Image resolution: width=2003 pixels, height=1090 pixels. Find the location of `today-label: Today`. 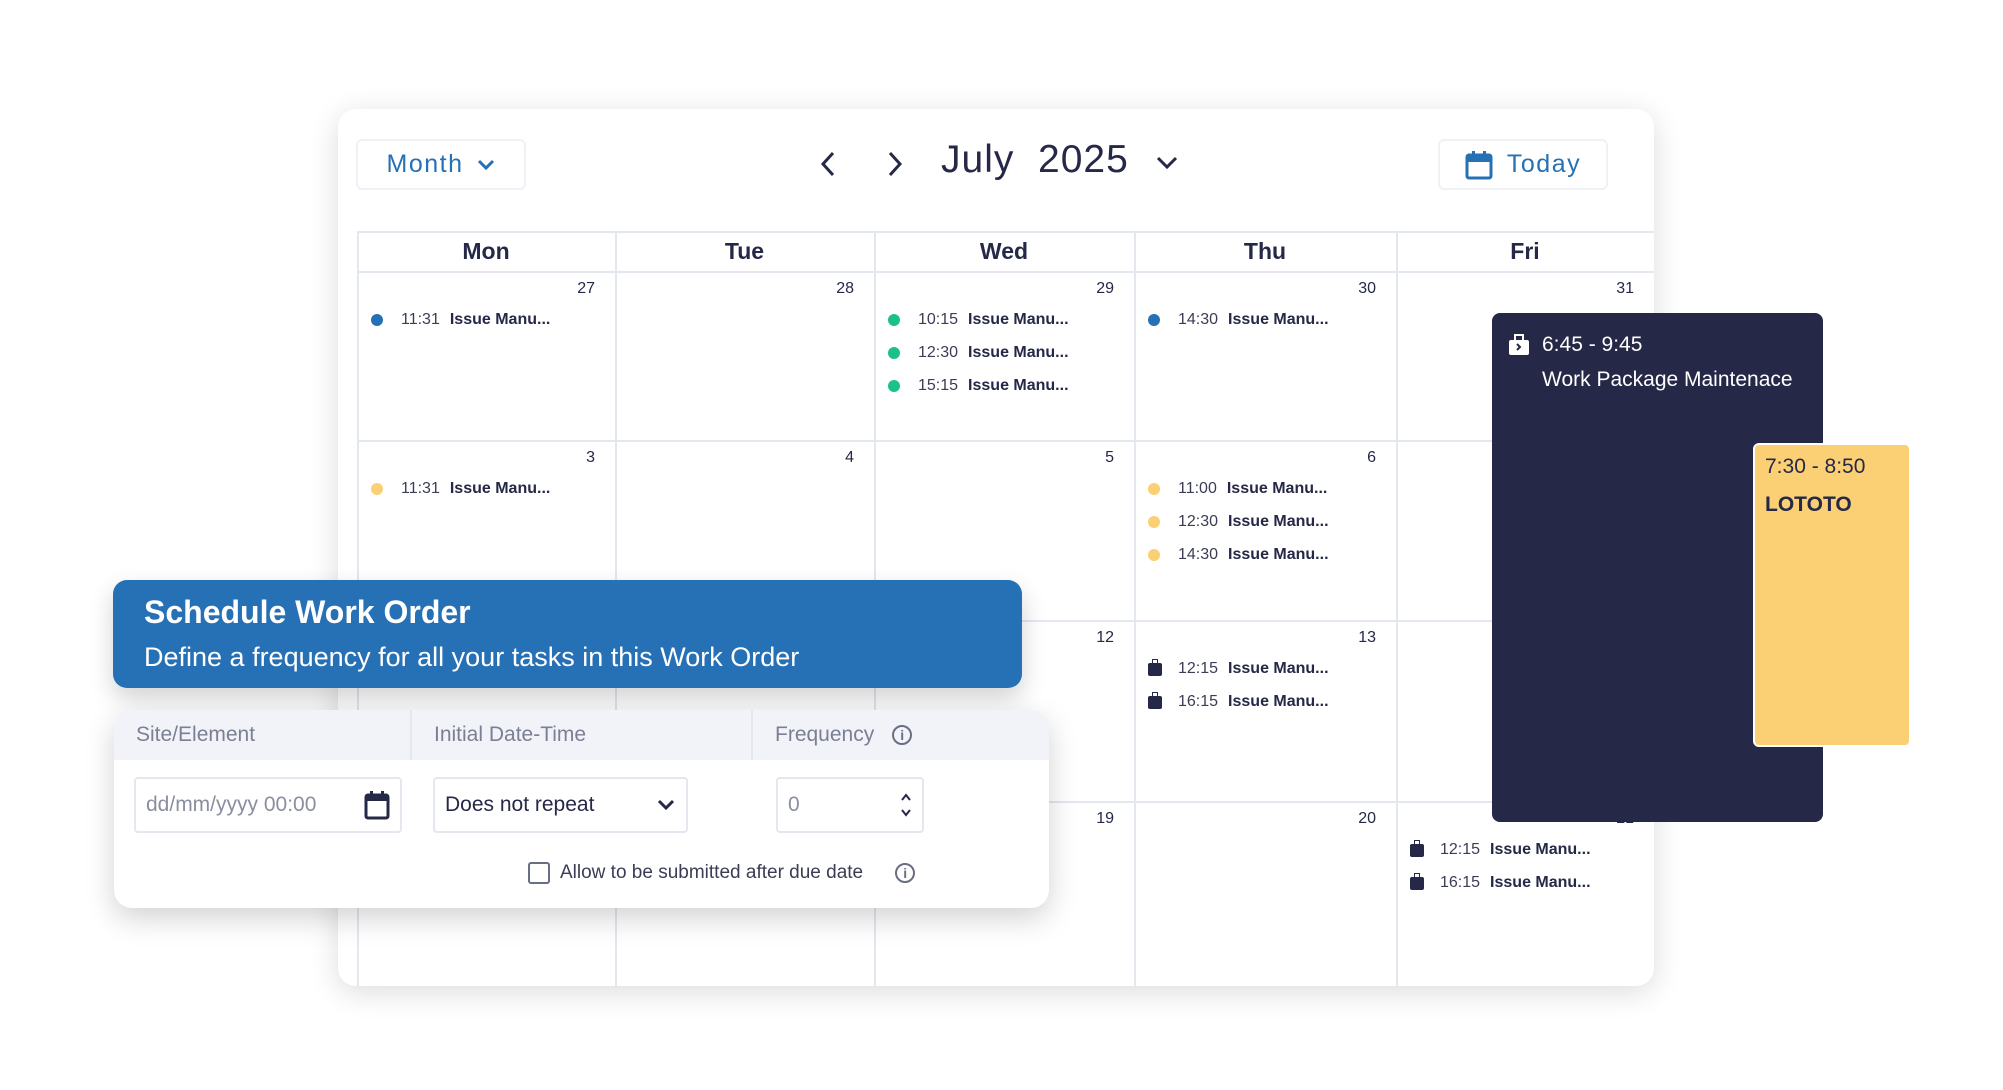

today-label: Today is located at coordinates (1544, 164).